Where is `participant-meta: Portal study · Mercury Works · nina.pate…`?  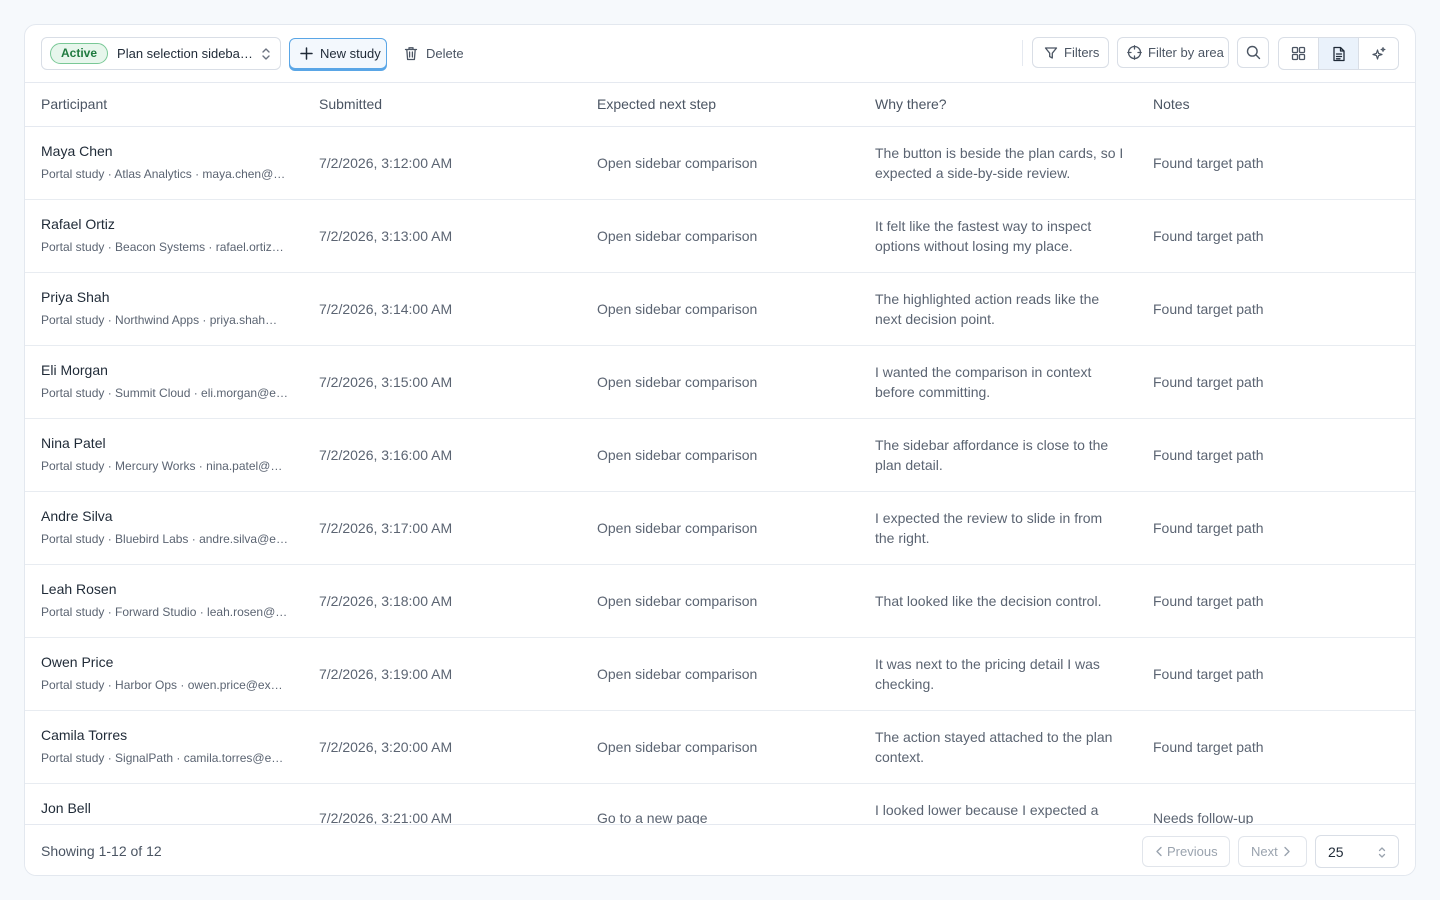
participant-meta: Portal study · Mercury Works · nina.pate… is located at coordinates (165, 466).